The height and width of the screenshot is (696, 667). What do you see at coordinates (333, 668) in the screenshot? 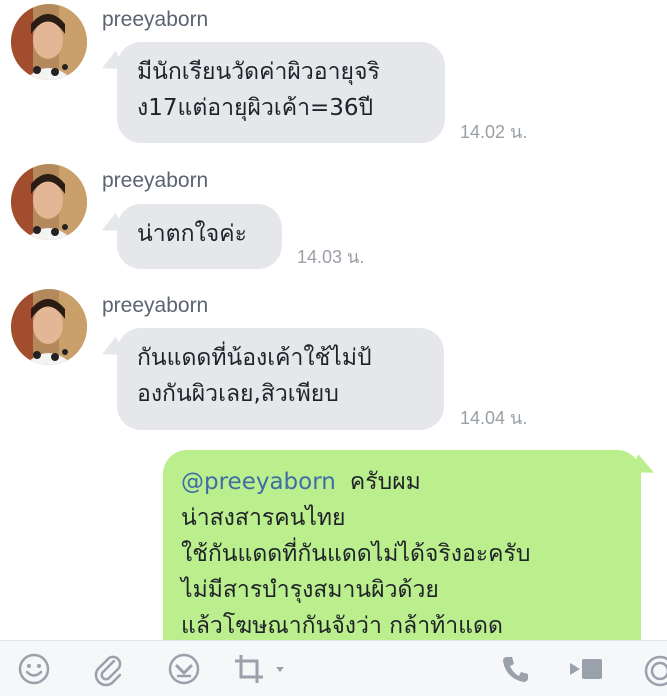
I see `chat-toolbar` at bounding box center [333, 668].